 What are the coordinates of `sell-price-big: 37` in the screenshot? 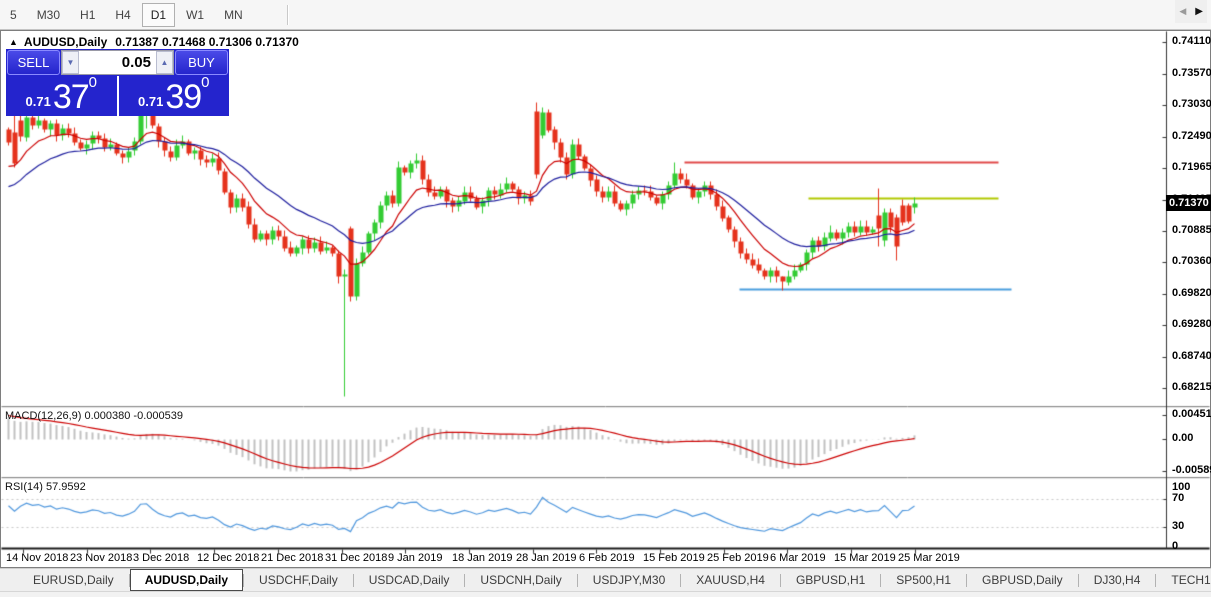 It's located at (71, 97).